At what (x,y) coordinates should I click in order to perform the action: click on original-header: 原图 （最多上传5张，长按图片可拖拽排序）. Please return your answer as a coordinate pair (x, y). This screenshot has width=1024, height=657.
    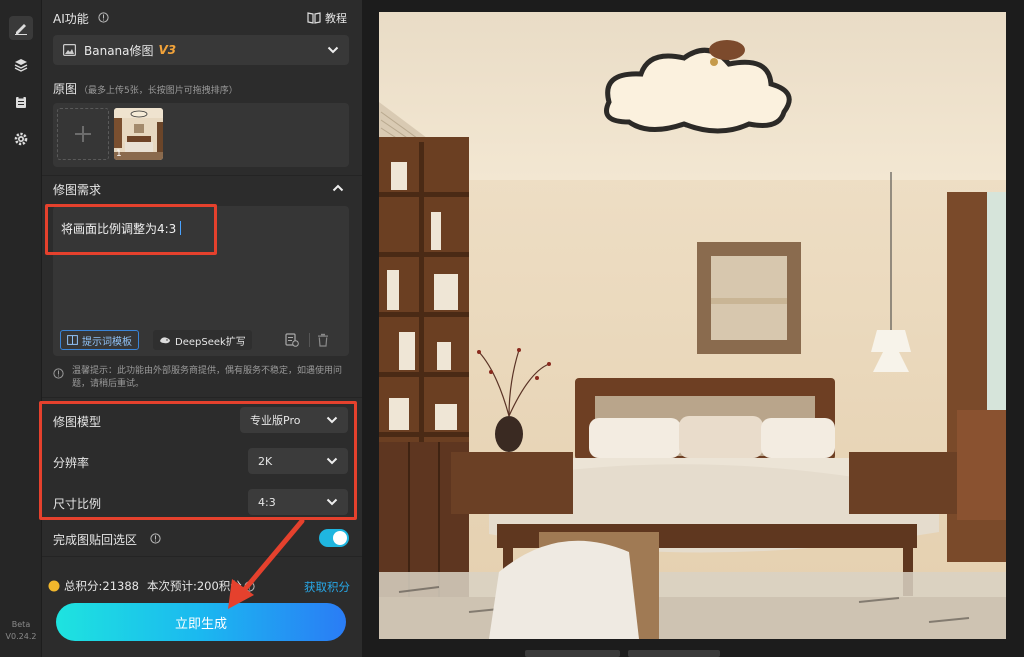
    Looking at the image, I should click on (145, 88).